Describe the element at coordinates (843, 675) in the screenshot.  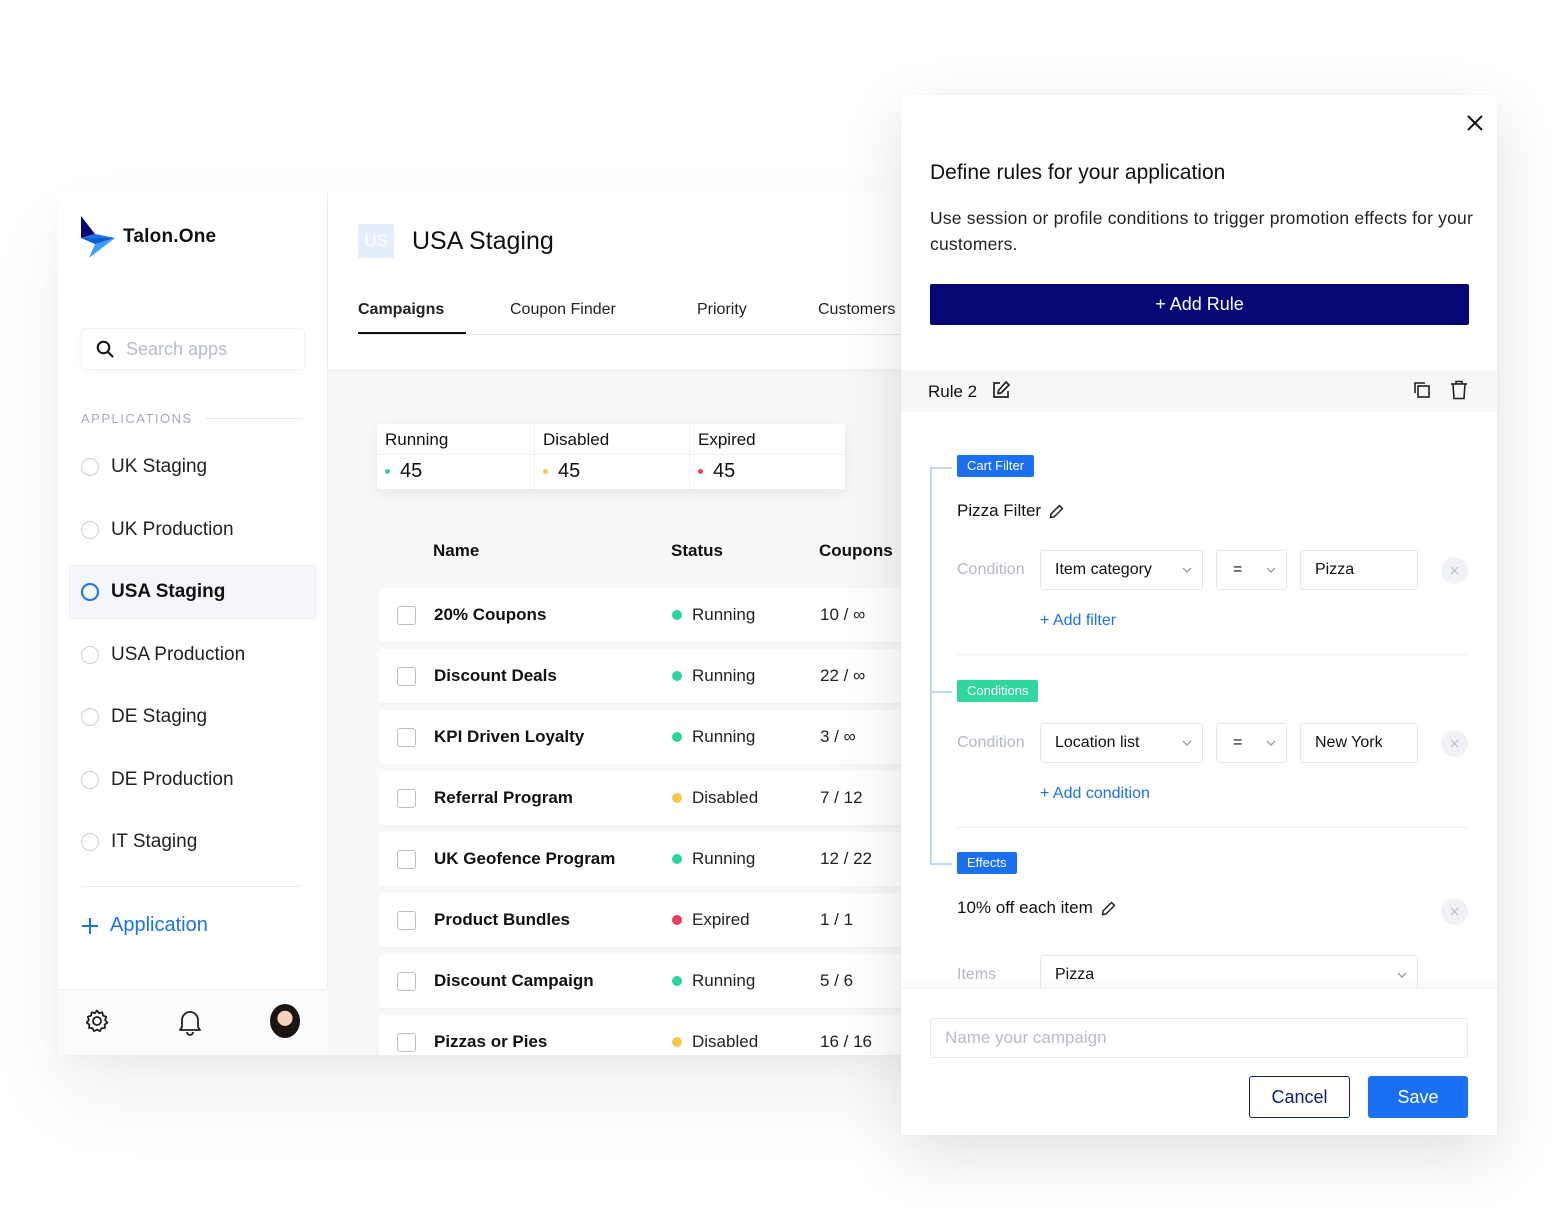
I see `coupon-count: 22 / ∞` at that location.